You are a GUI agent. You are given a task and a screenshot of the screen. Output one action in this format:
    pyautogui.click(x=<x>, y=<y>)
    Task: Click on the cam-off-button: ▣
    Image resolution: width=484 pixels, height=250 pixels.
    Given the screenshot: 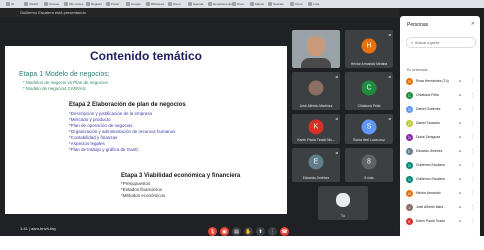 What is the action you would take?
    pyautogui.click(x=224, y=231)
    